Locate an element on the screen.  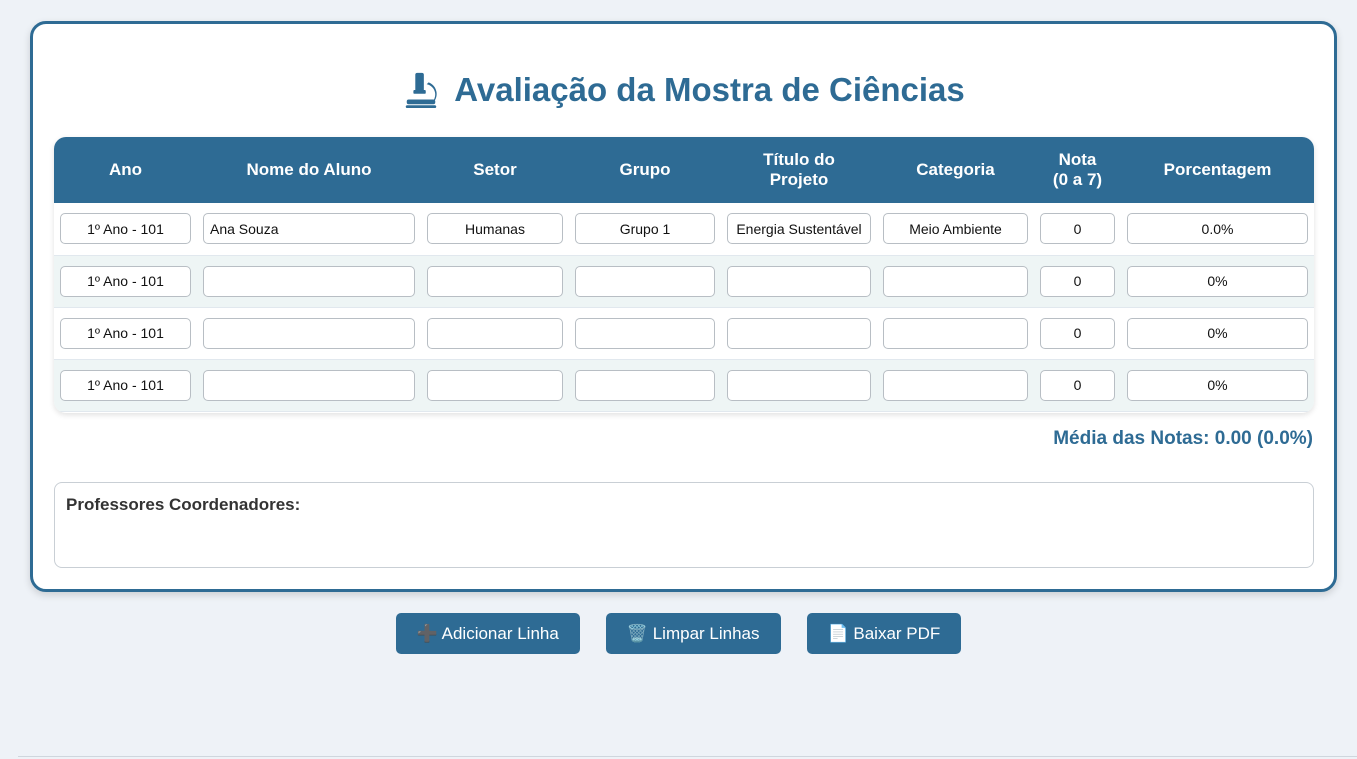
professores-label: Professores Coordenadores: is located at coordinates (183, 504).